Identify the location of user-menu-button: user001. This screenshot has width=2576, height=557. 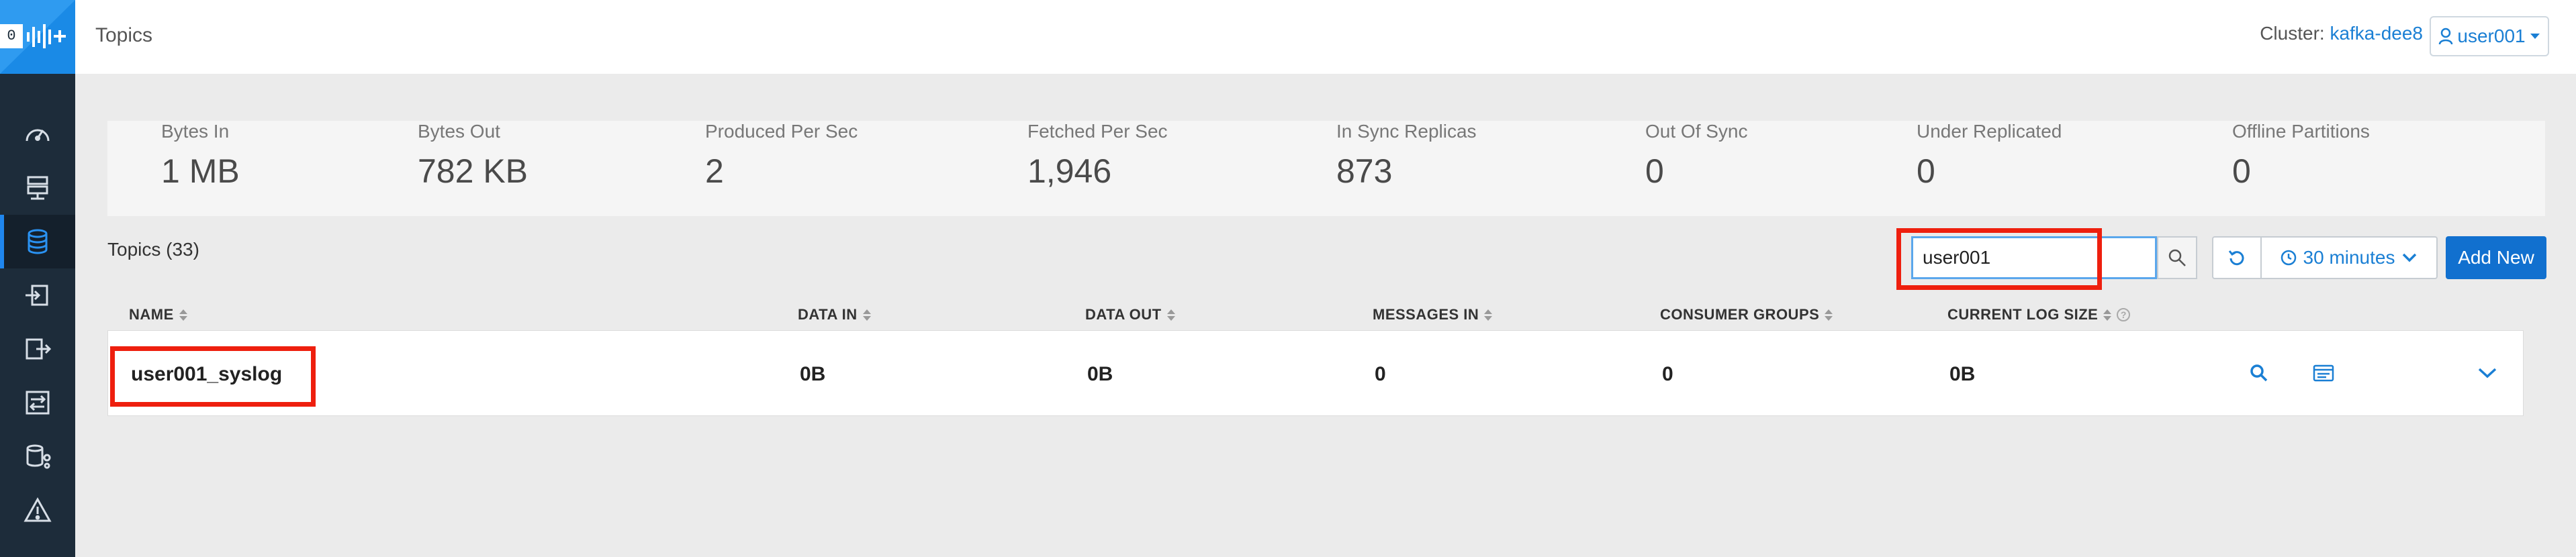
(2489, 36).